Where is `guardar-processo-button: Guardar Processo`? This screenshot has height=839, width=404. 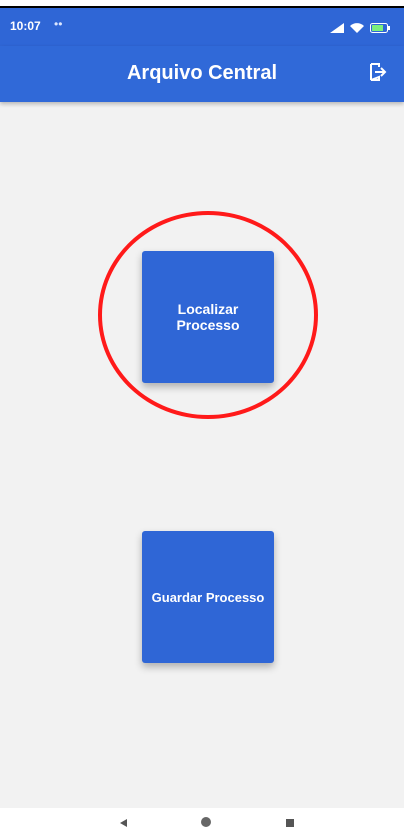
guardar-processo-button: Guardar Processo is located at coordinates (208, 597).